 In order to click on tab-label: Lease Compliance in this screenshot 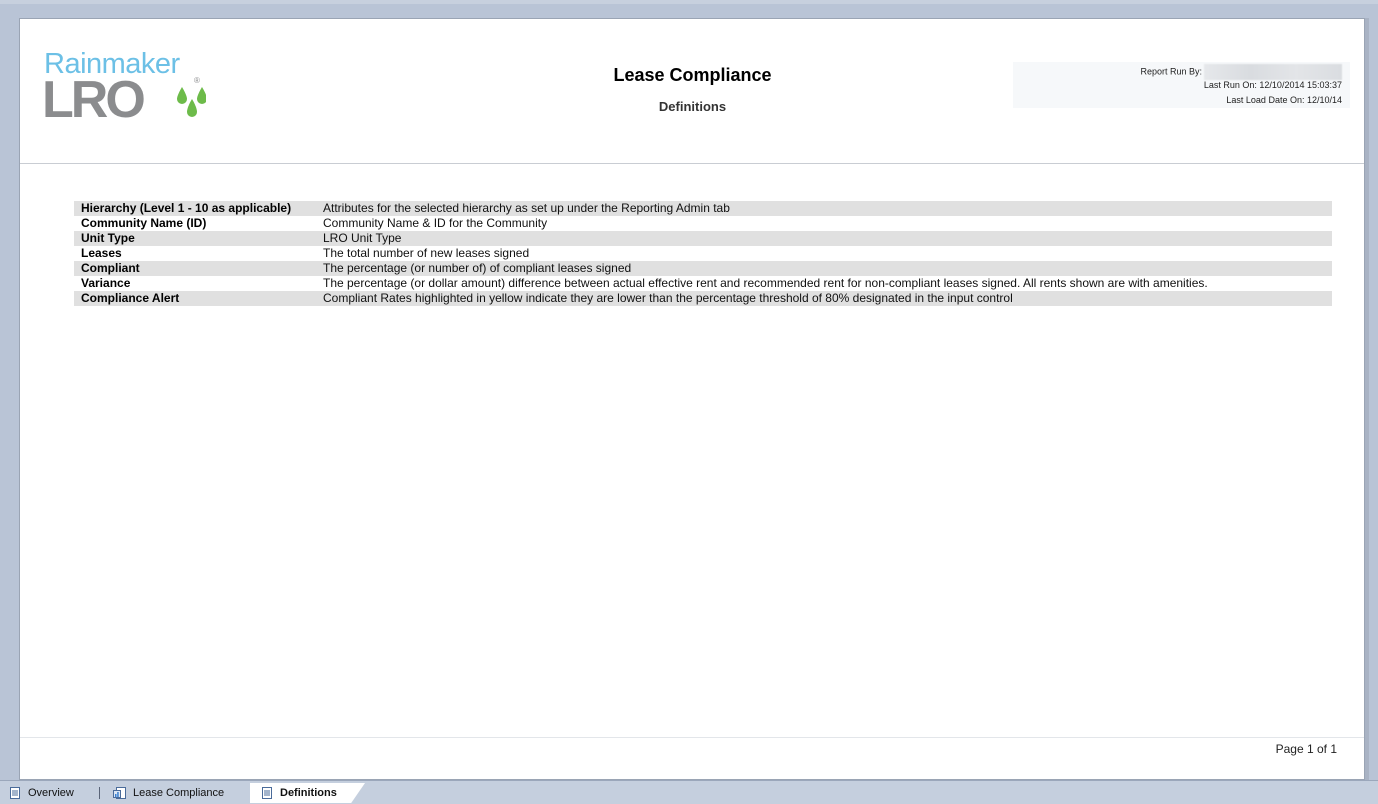, I will do `click(179, 793)`.